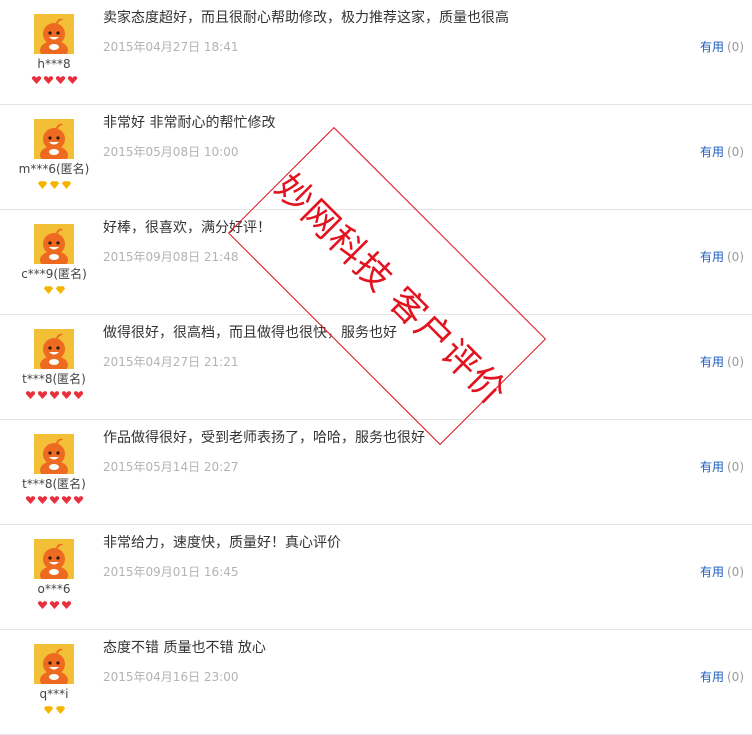  Describe the element at coordinates (250, 333) in the screenshot. I see `review-text: 做得很好，很高档，而且做得也很快，服务也好` at that location.